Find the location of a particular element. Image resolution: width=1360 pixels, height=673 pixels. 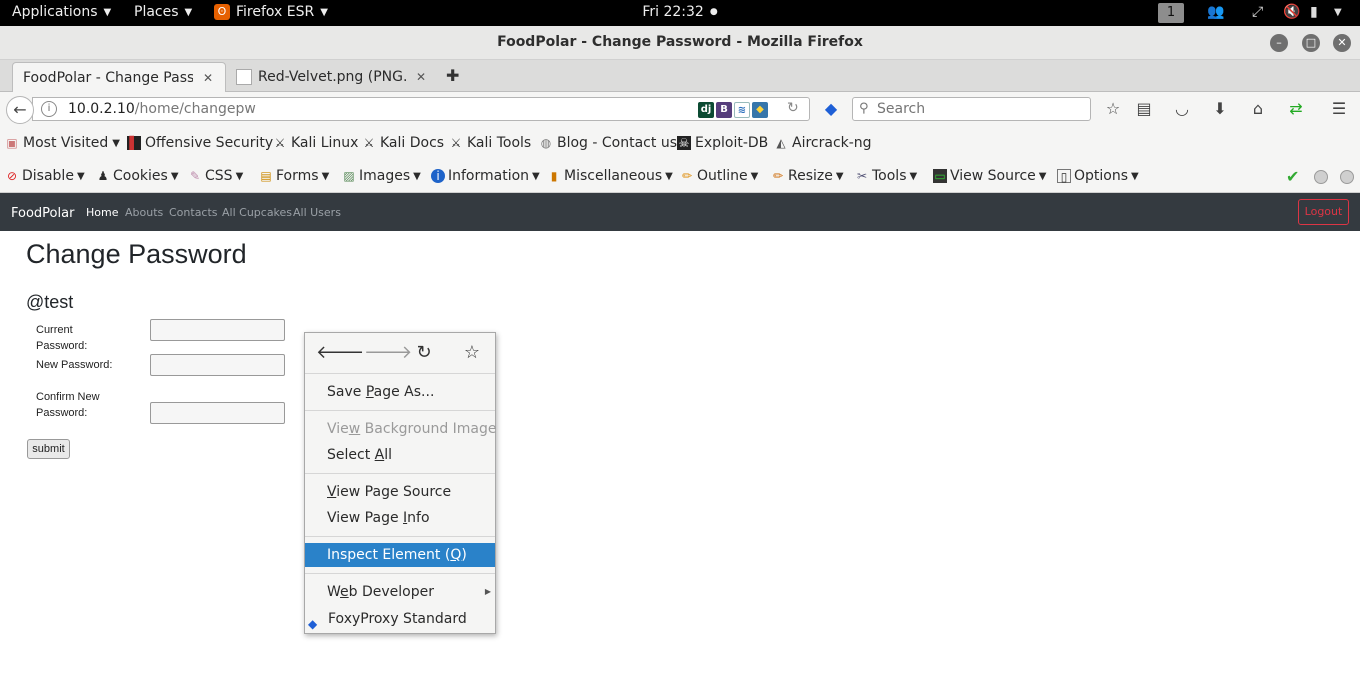

bookmark-exploit-db: ☠ Exploit-DB is located at coordinates (722, 143).